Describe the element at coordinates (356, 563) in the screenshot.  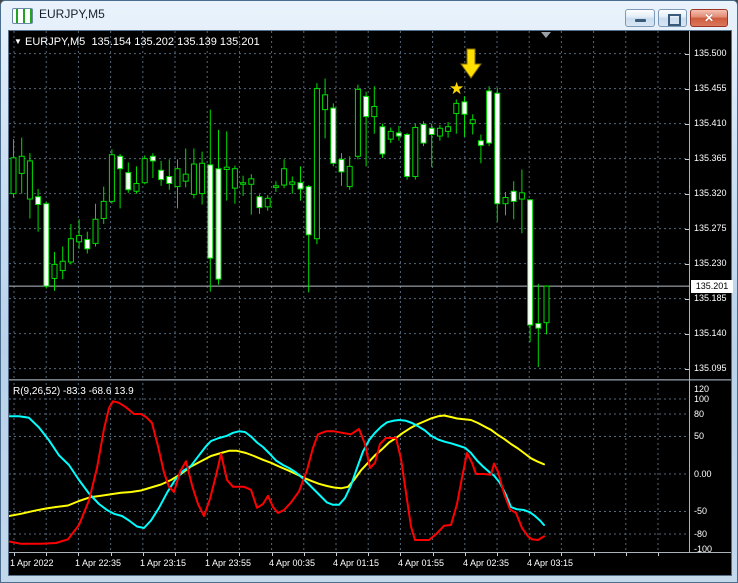
I see `time-axis-label: 4 Apr 01:15` at that location.